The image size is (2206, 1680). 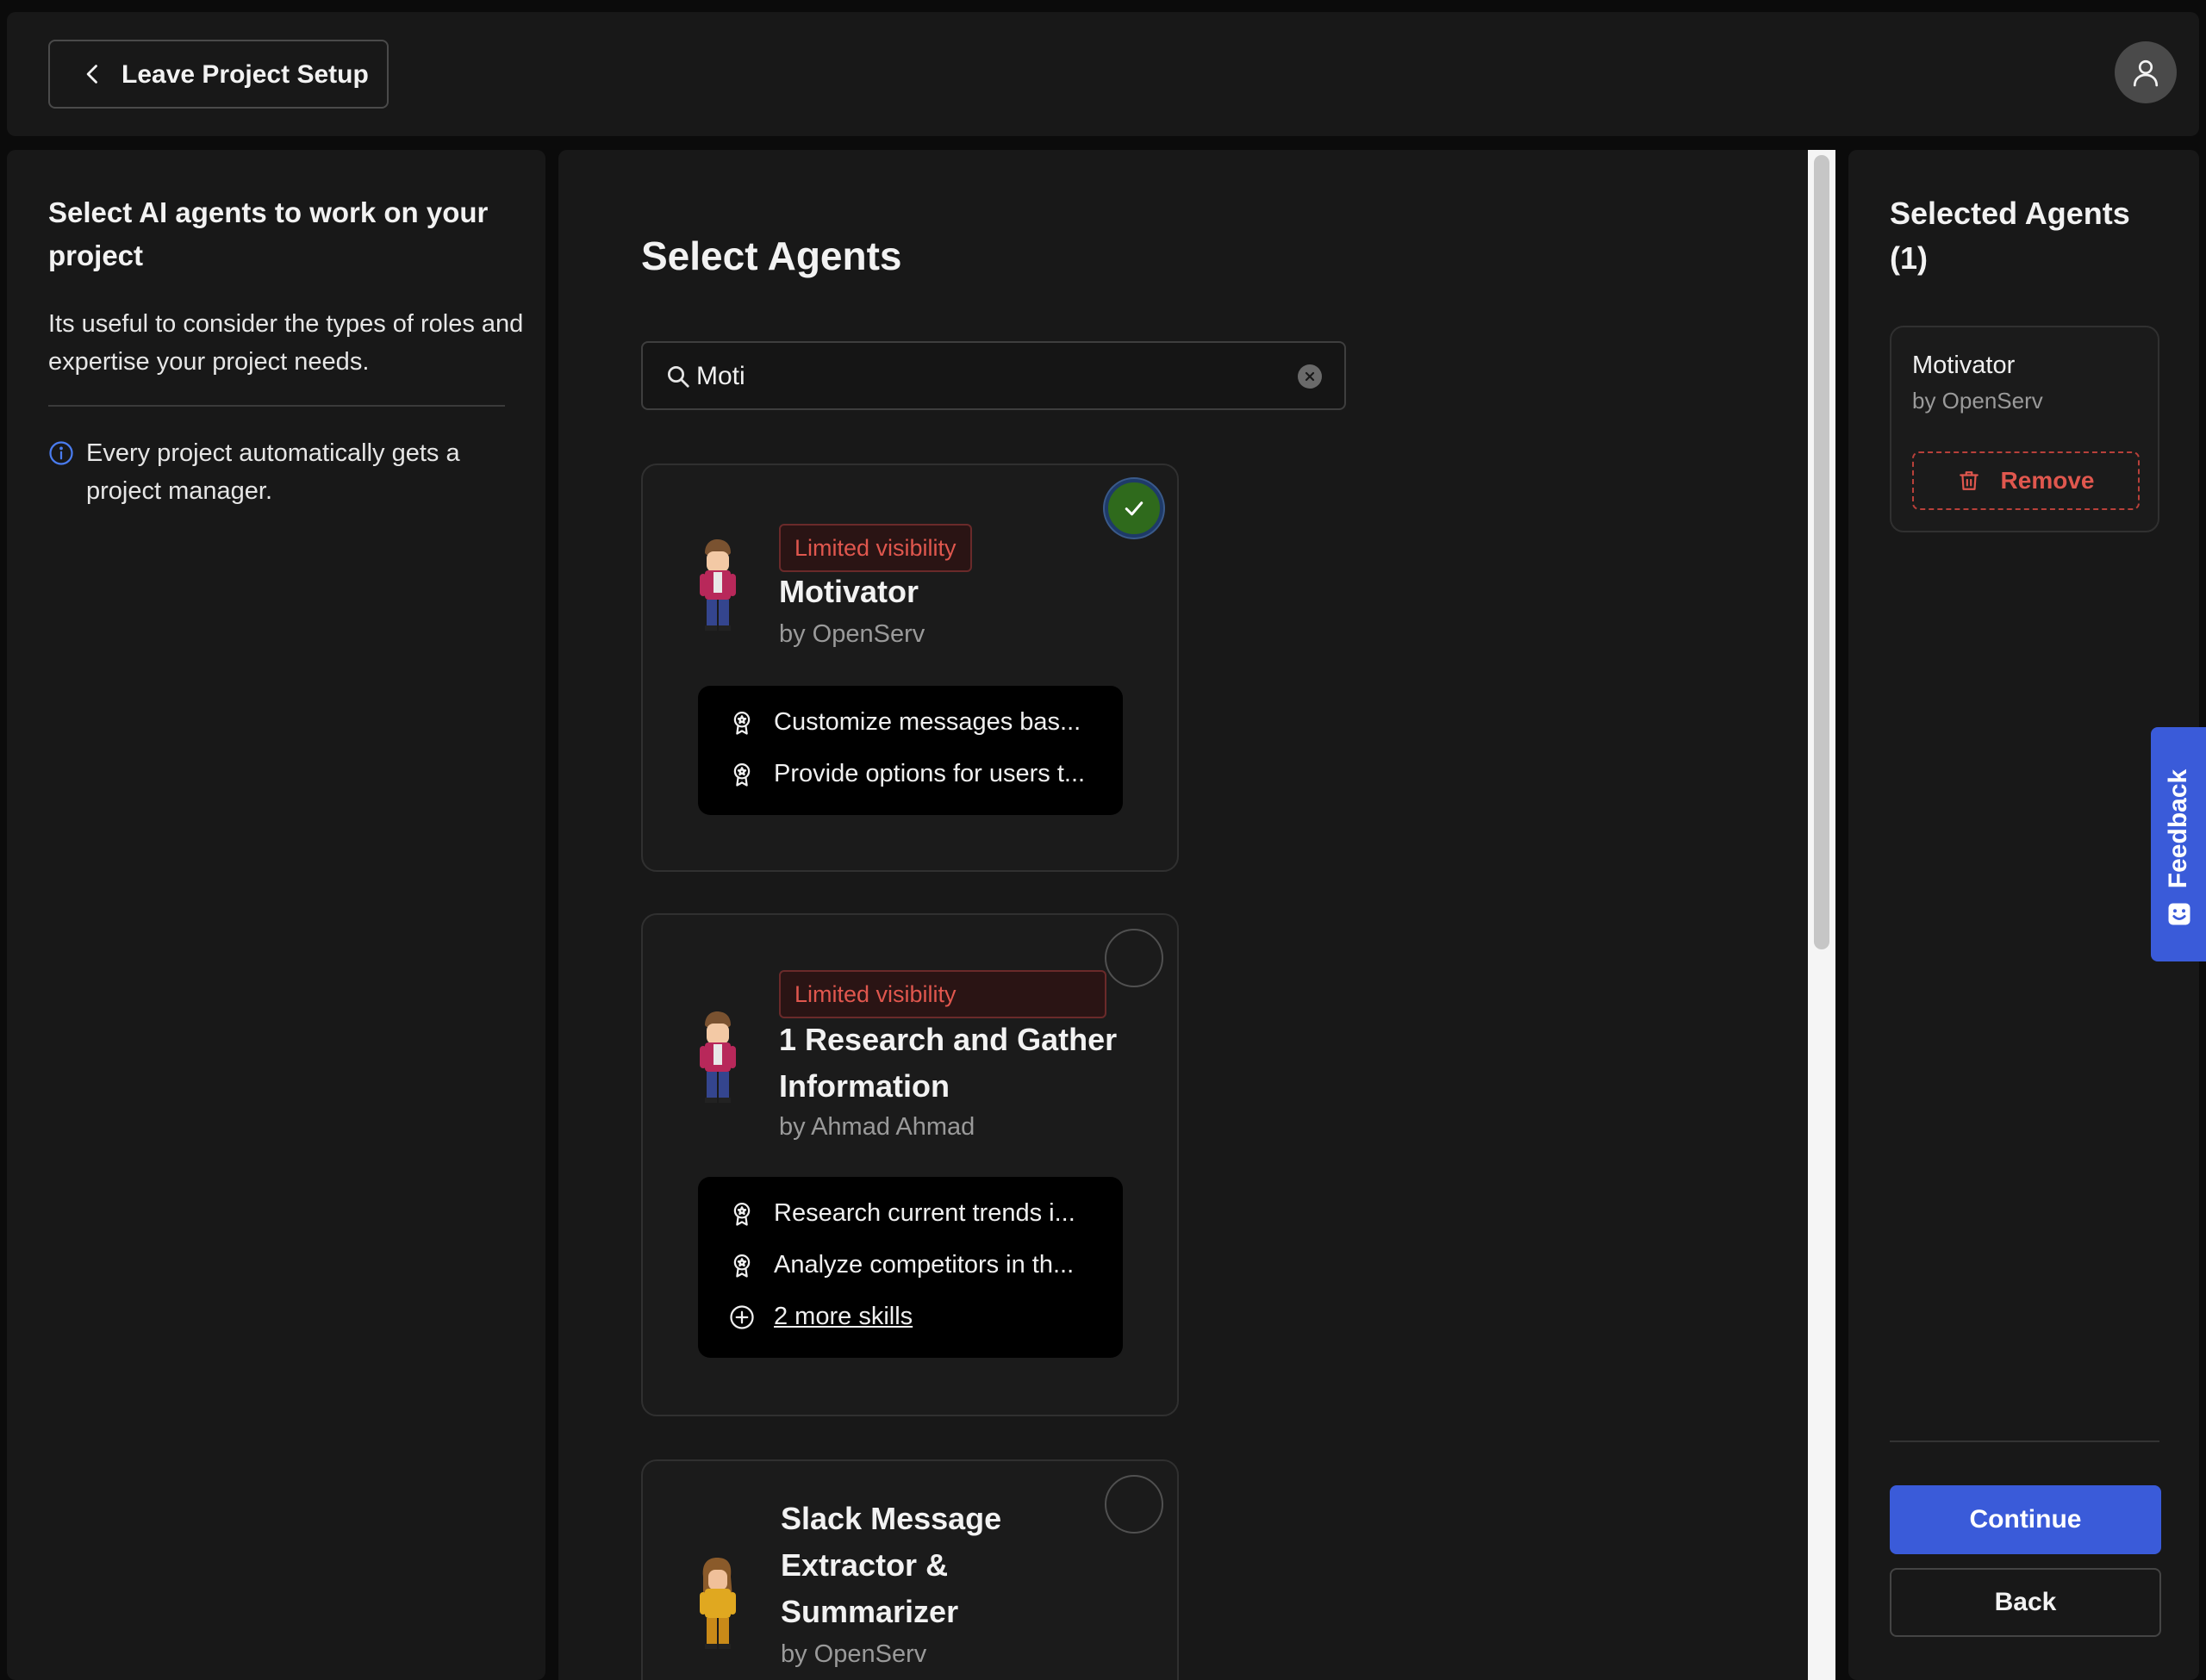 What do you see at coordinates (891, 1565) in the screenshot?
I see `agent-name: Slack Message Extractor & Summarizer` at bounding box center [891, 1565].